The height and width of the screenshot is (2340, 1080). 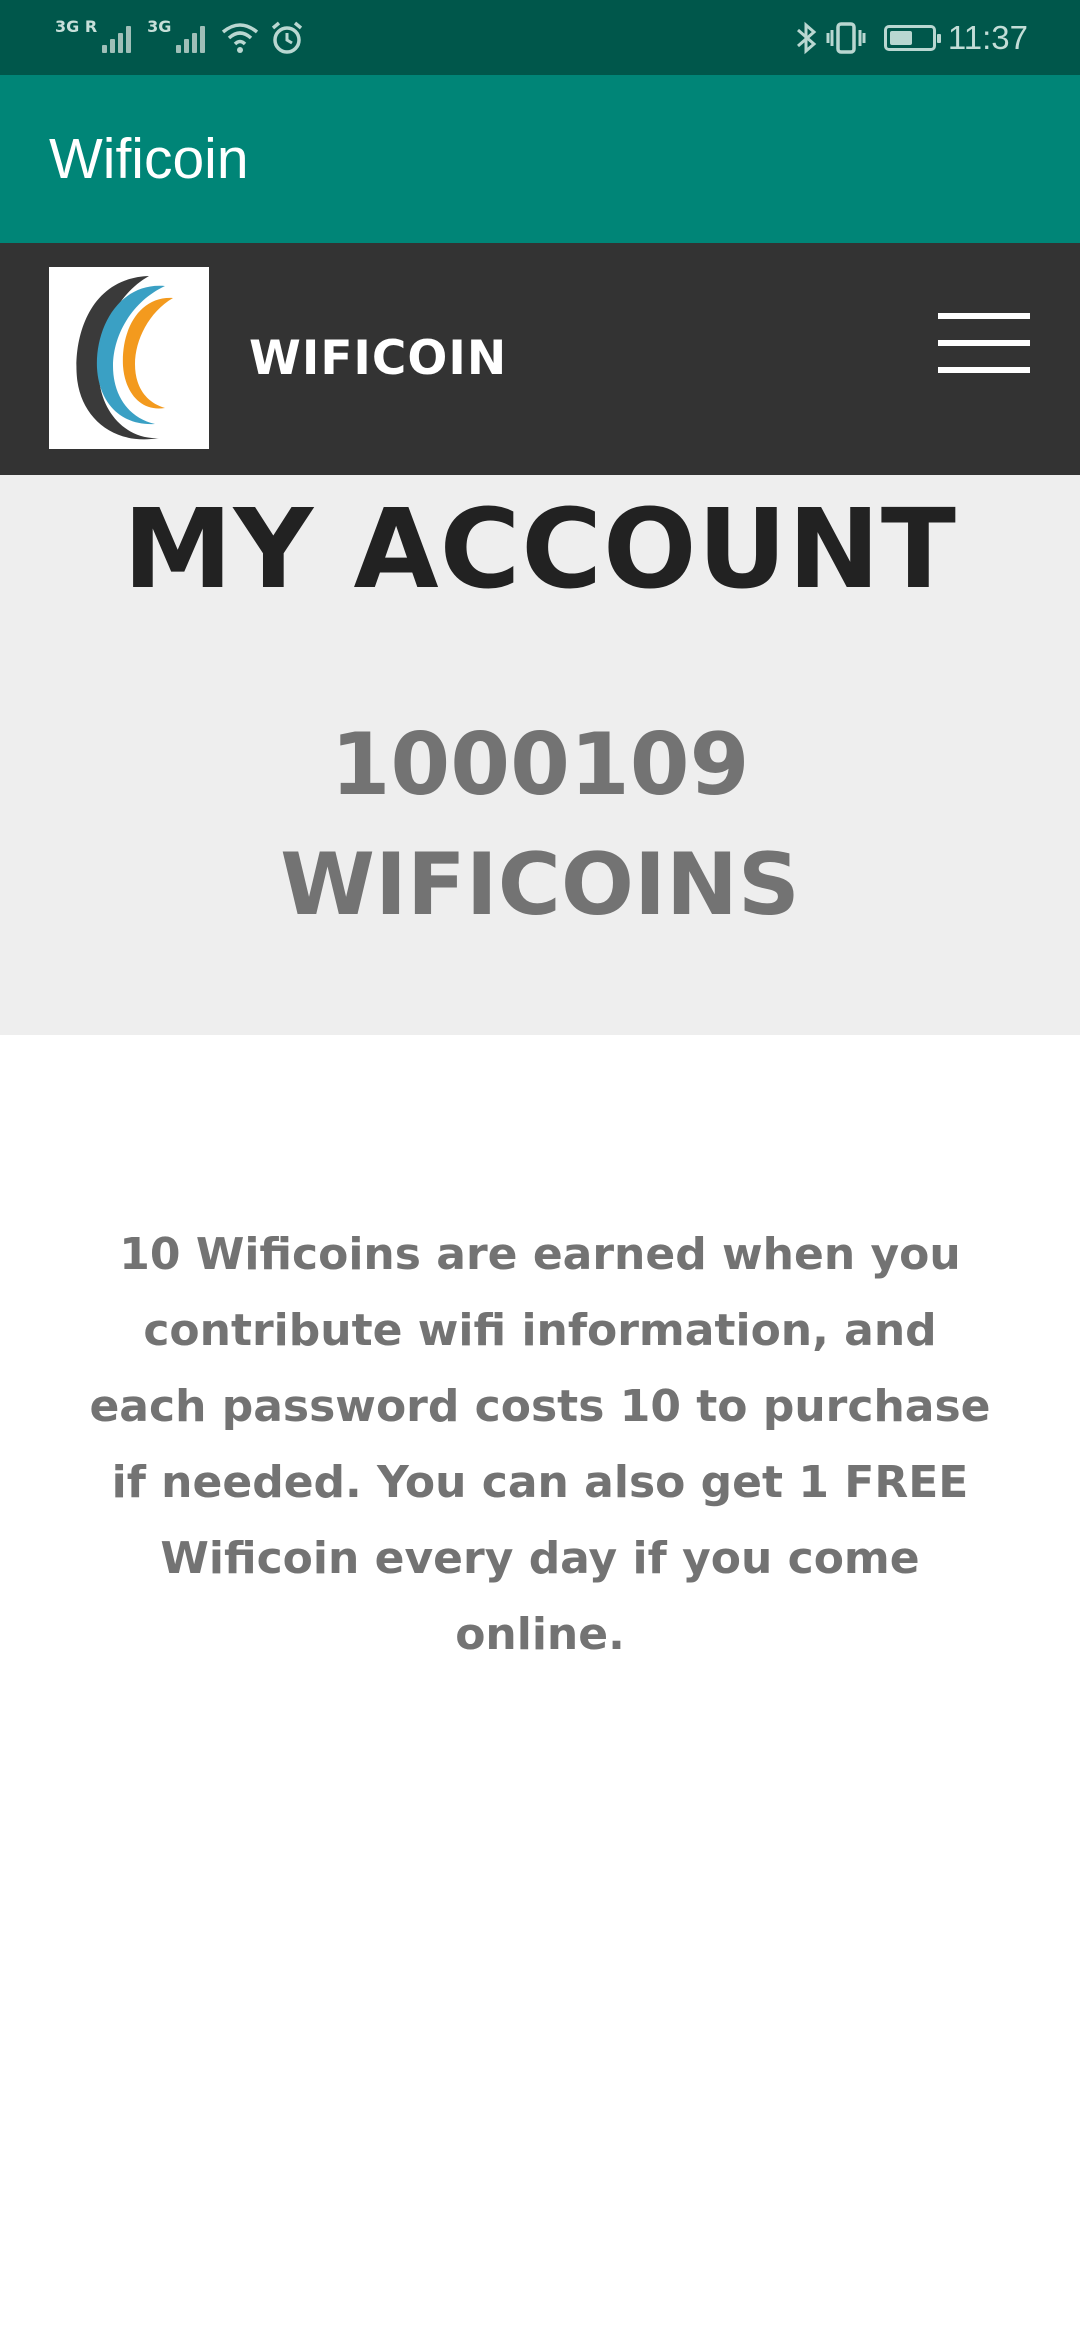 I want to click on site-navbar: WIFICOIN, so click(x=540, y=359).